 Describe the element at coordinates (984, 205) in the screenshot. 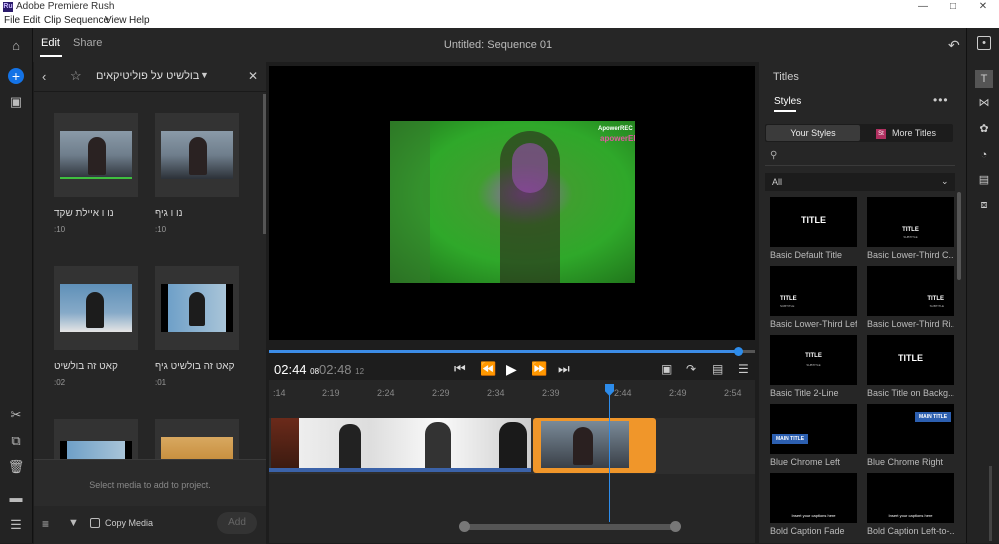

I see `transform-icon: ⧈` at that location.